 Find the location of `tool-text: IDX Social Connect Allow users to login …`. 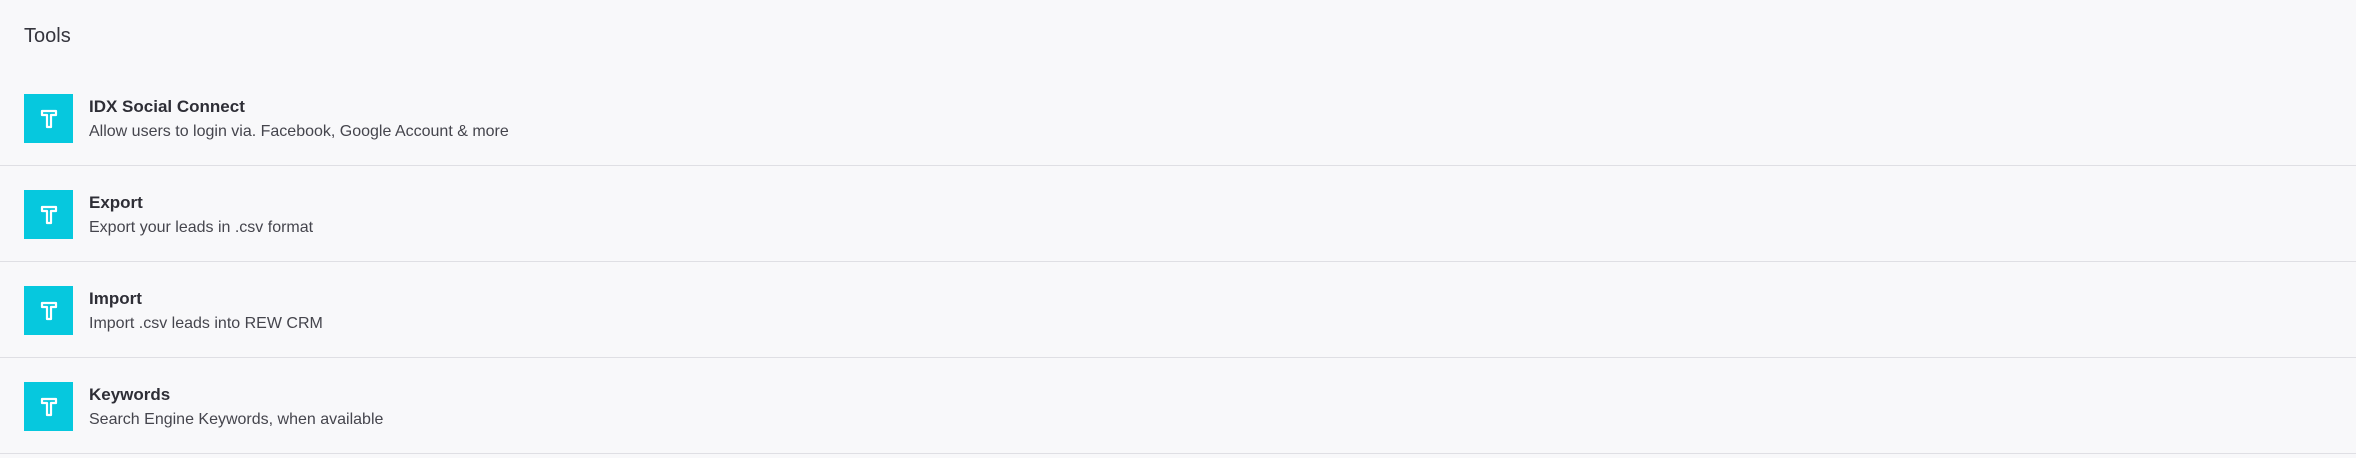

tool-text: IDX Social Connect Allow users to login … is located at coordinates (299, 119).